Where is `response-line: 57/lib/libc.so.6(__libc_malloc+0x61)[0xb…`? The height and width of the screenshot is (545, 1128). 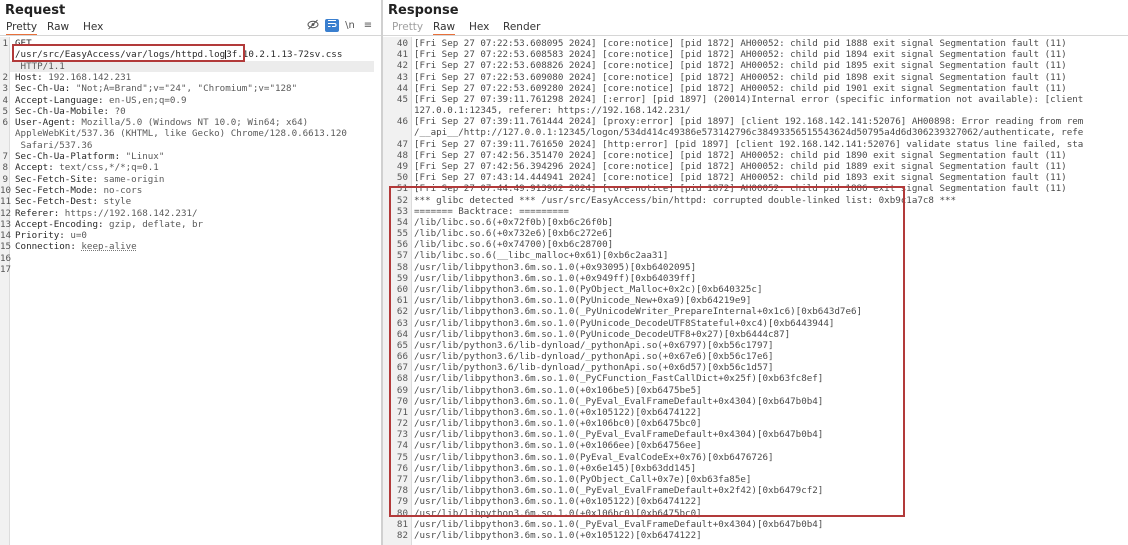
response-line: 57/lib/libc.so.6(__libc_malloc+0x61)[0xb… is located at coordinates (755, 255).